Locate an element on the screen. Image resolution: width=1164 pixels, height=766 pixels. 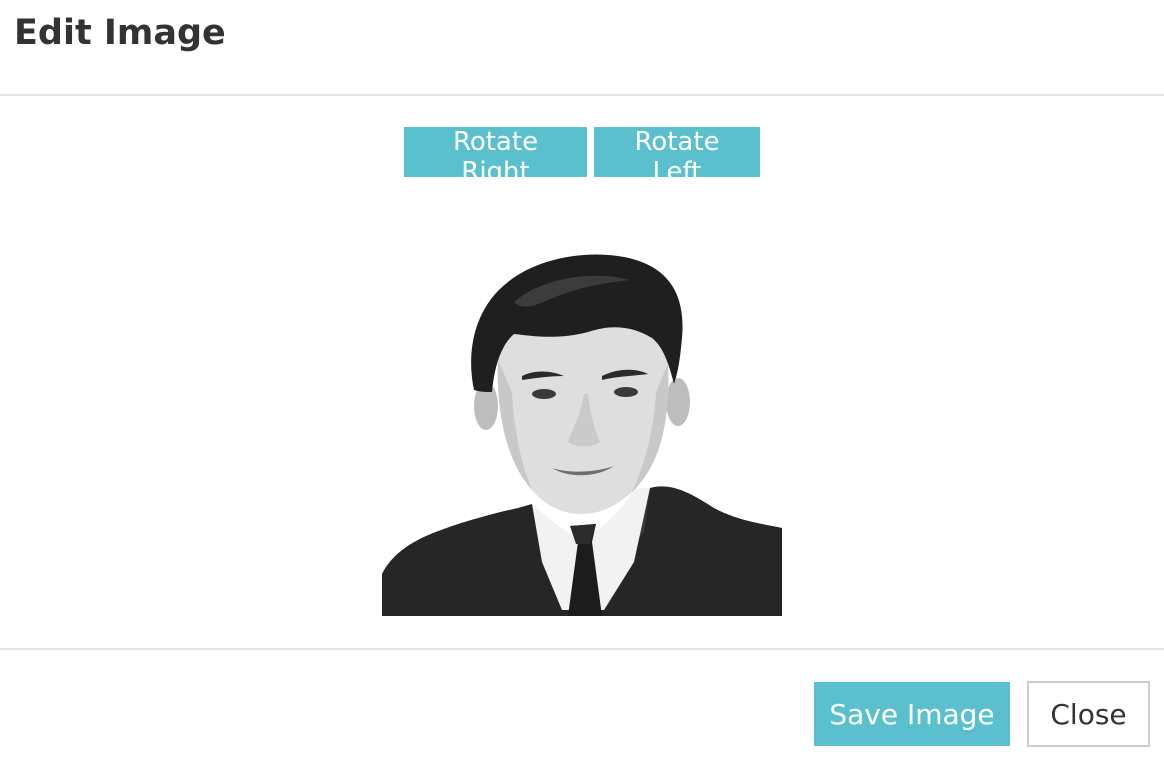
save-image-button: Save Image is located at coordinates (912, 714).